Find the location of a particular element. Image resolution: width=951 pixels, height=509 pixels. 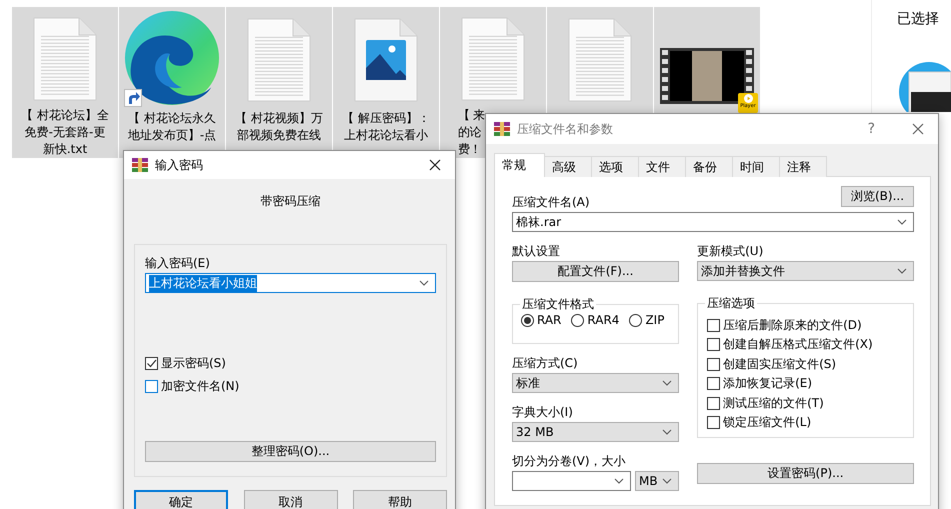

unit-dropdown: MB is located at coordinates (657, 481).